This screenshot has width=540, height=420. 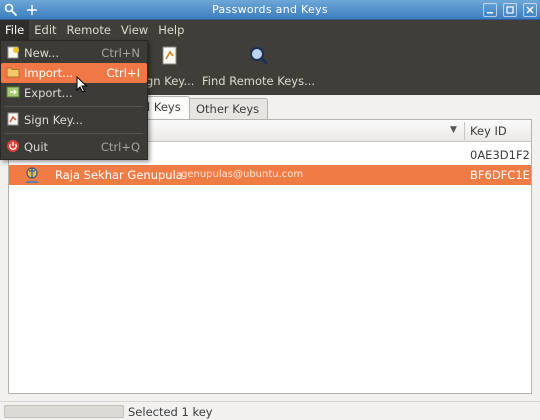 I want to click on menu-item-shortcut: Ctrl+Q, so click(x=120, y=147).